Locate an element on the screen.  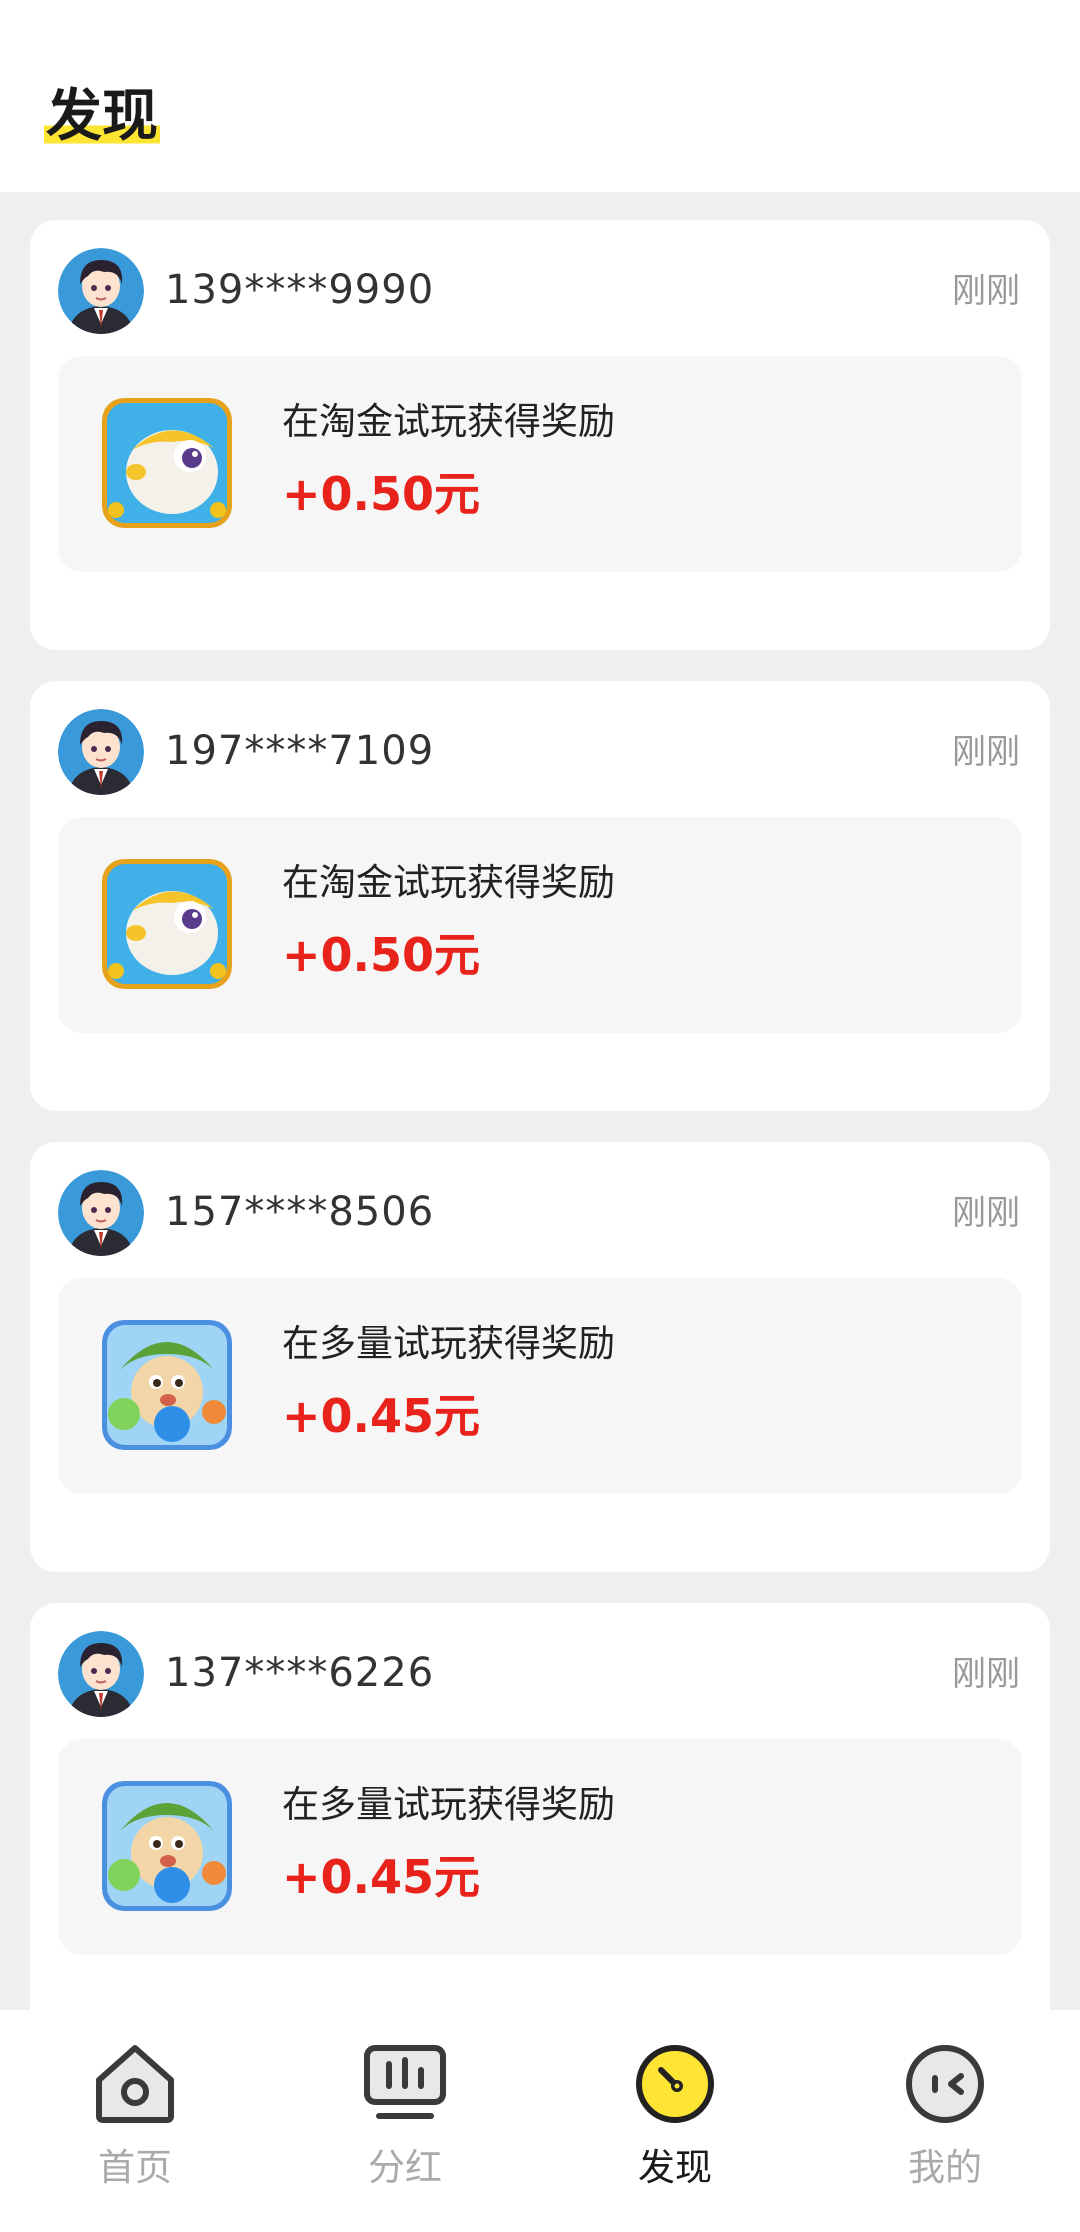
tab-label: 首页 is located at coordinates (135, 2167).